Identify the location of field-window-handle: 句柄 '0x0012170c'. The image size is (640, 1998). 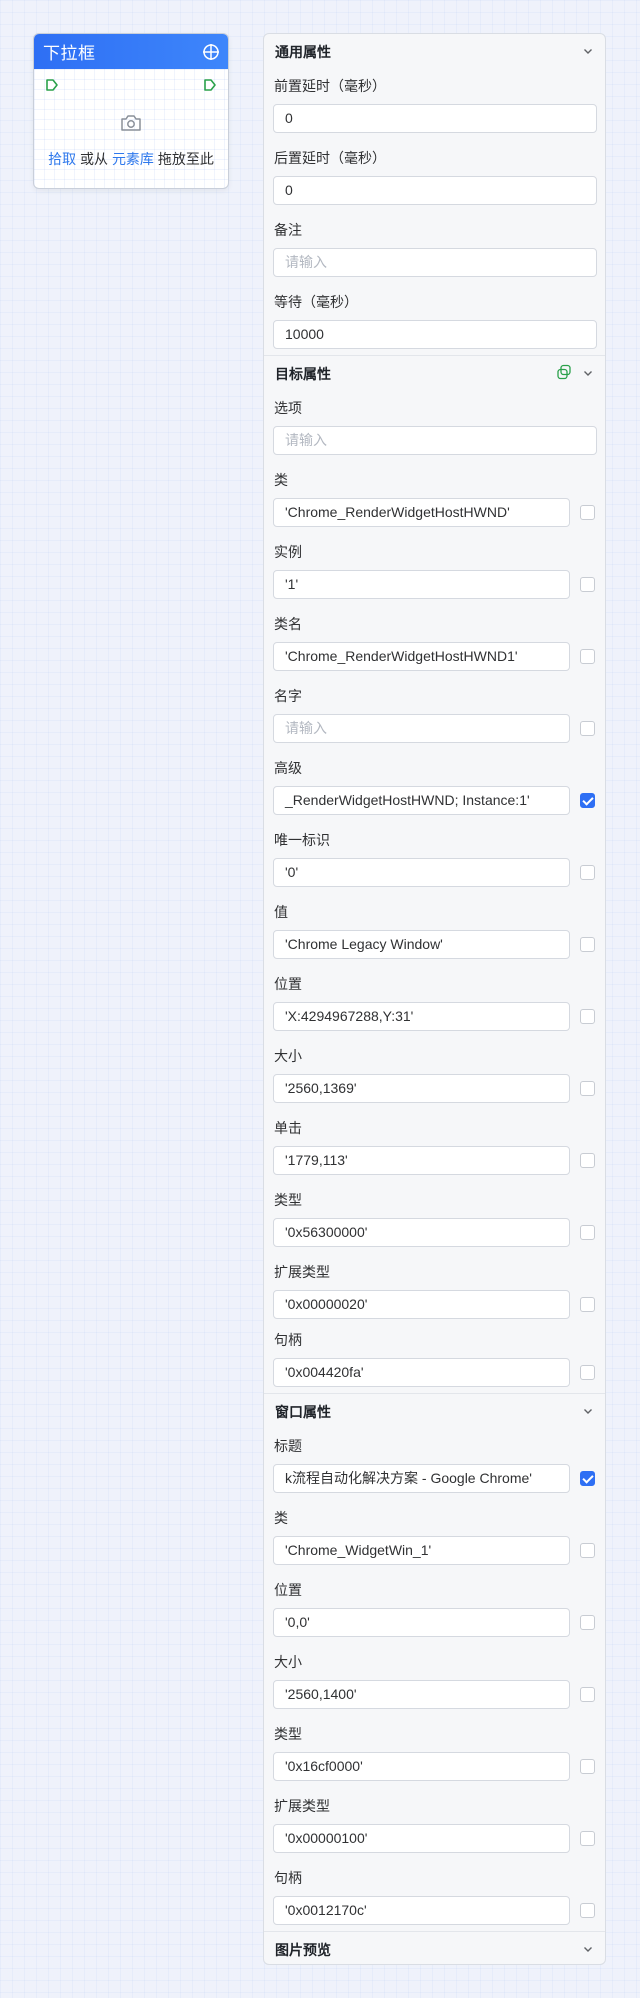
(434, 1896).